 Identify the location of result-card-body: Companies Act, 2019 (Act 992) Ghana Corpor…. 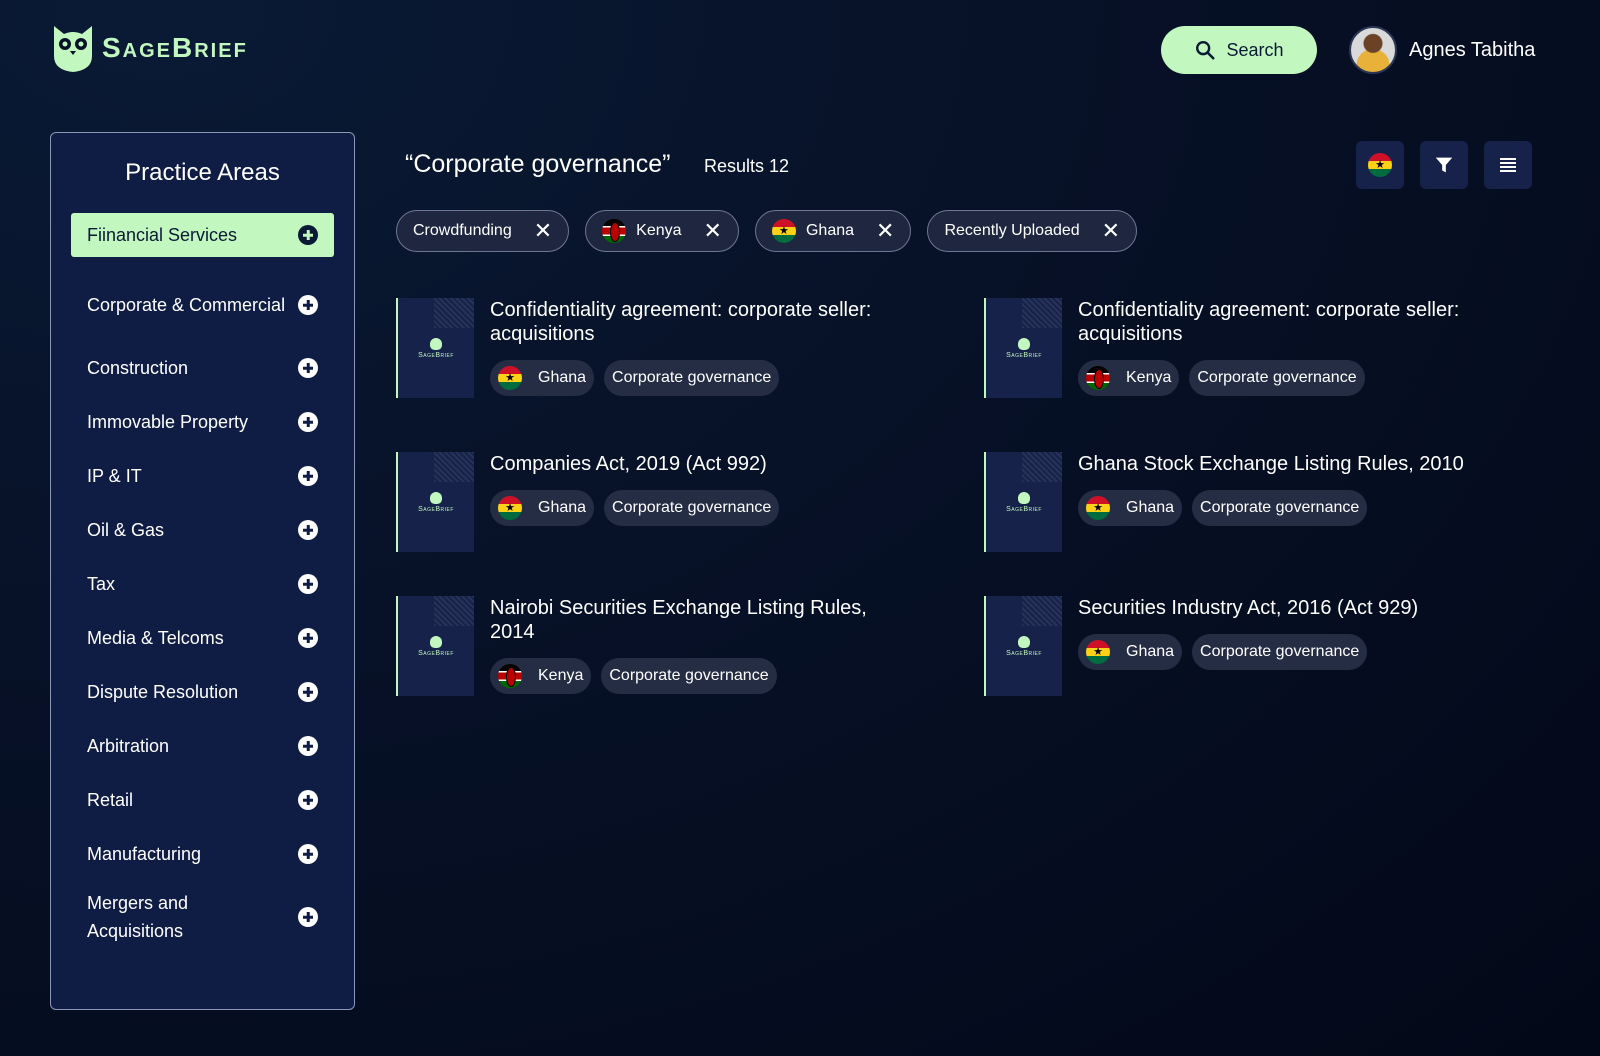
(635, 502).